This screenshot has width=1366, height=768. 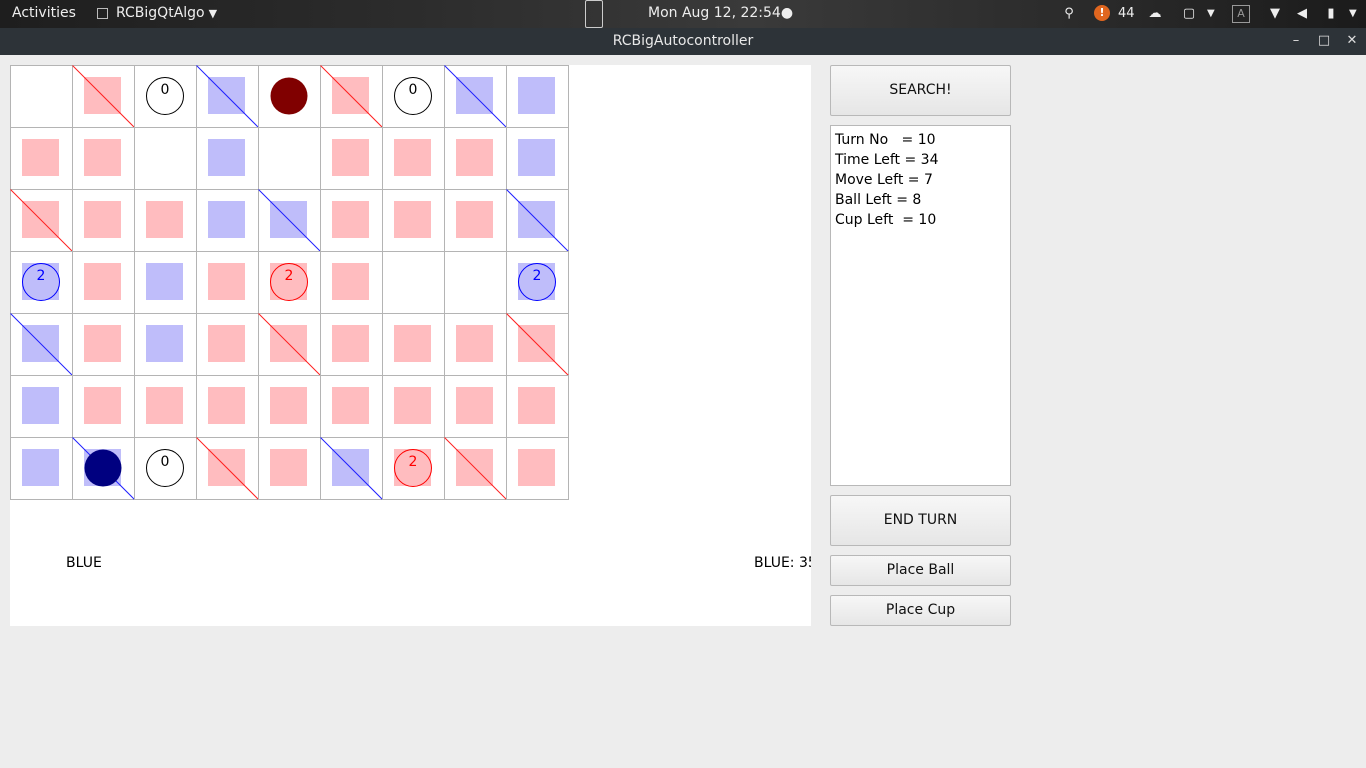 I want to click on keyboard-icon, so click(x=594, y=14).